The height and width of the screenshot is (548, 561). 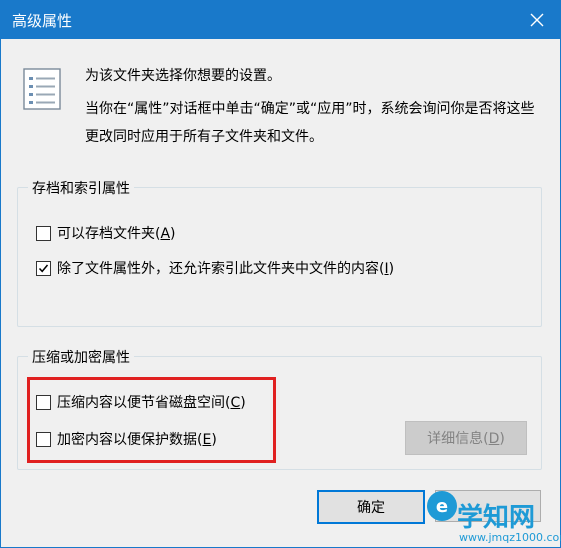 I want to click on close-icon, so click(x=537, y=20).